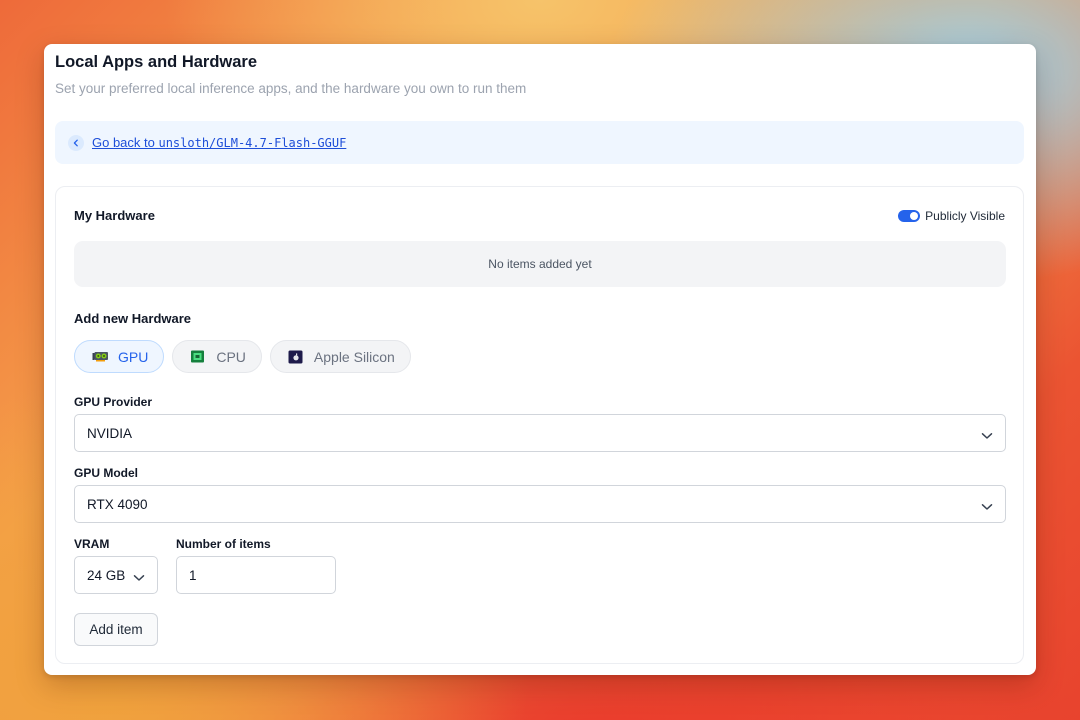 Image resolution: width=1080 pixels, height=720 pixels. Describe the element at coordinates (125, 142) in the screenshot. I see `back-link-prefix: Go back to` at that location.